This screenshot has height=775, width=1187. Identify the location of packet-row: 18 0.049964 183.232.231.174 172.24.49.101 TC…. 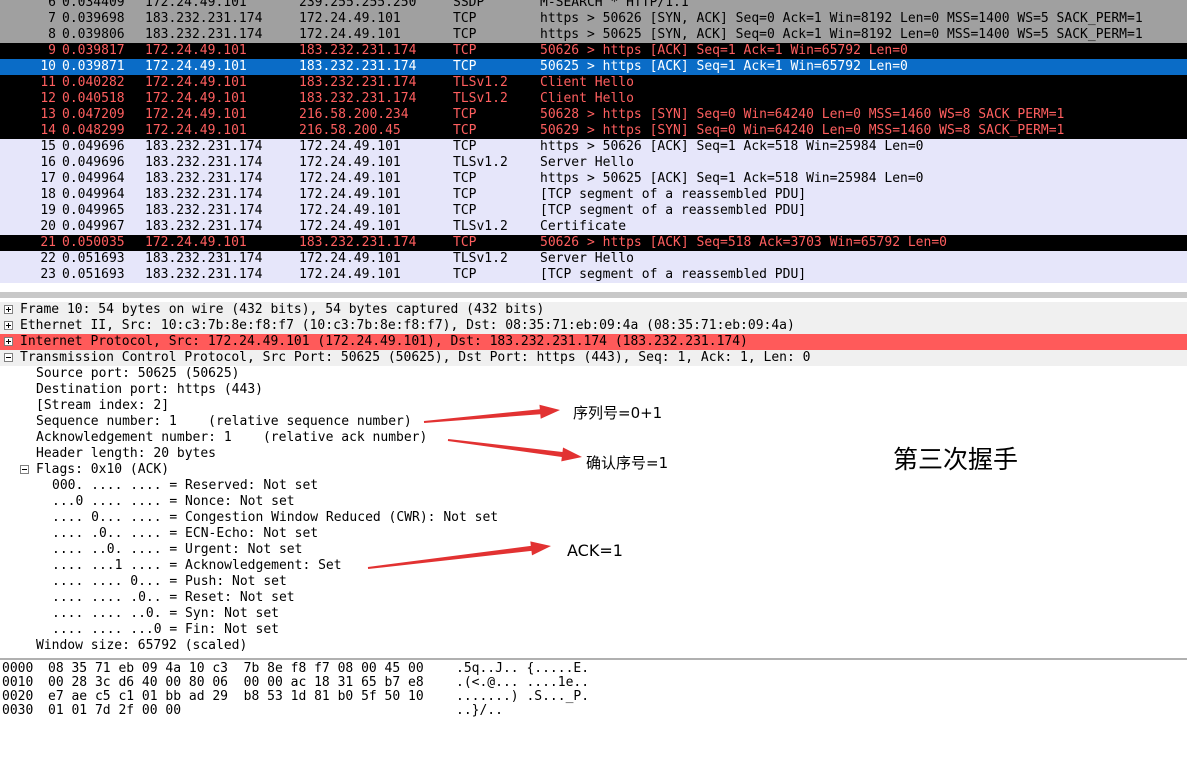
(593, 195).